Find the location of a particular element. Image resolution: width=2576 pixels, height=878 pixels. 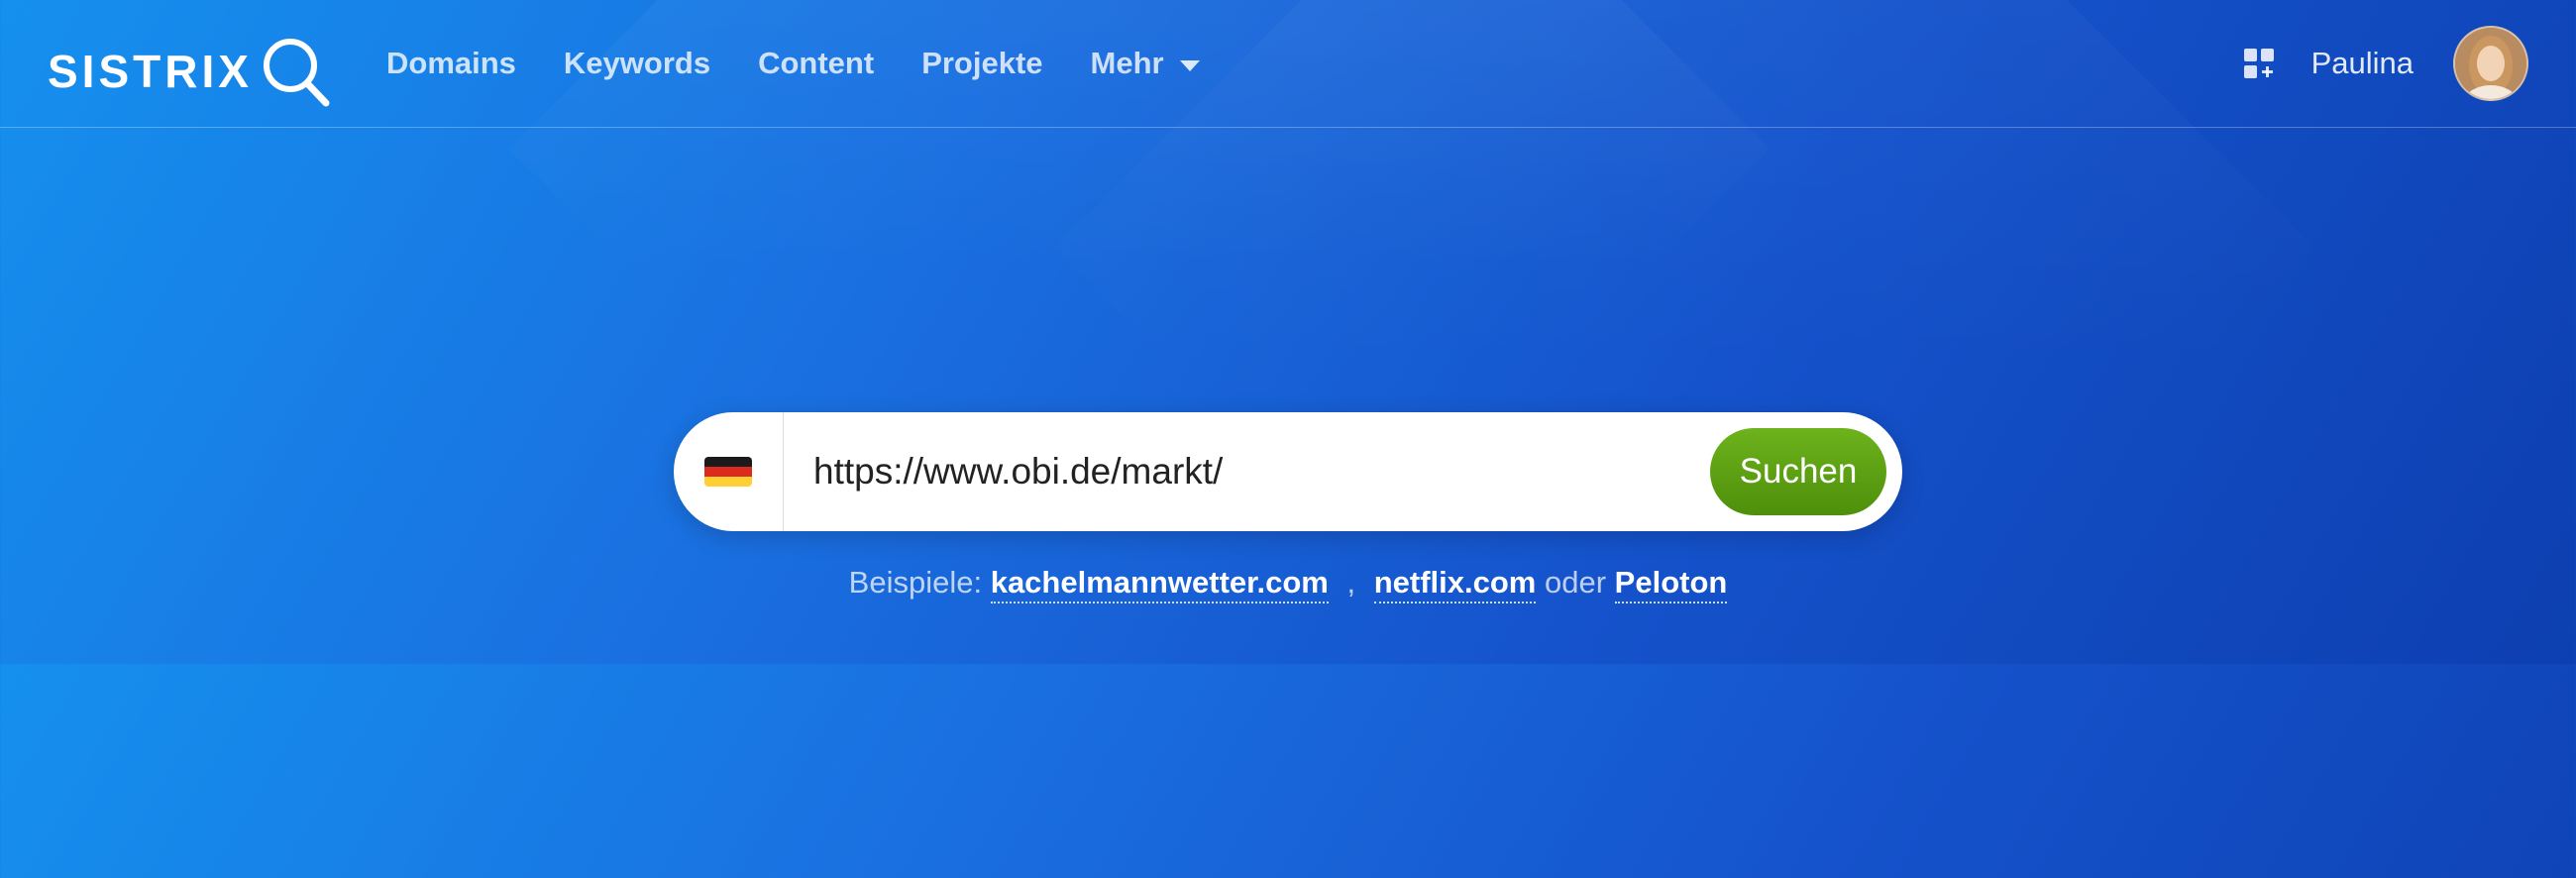

nav-item-mehr-label: Mehr is located at coordinates (1127, 63).